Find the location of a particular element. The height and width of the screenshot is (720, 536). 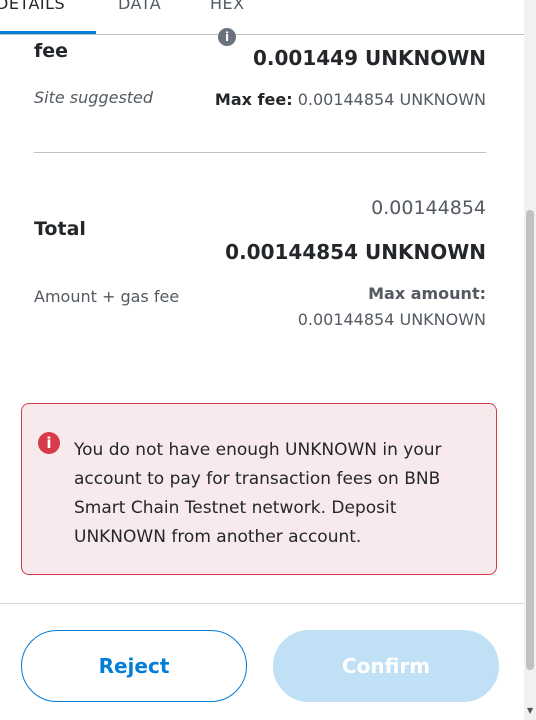

max-fee-label: Max fee: is located at coordinates (253, 99).